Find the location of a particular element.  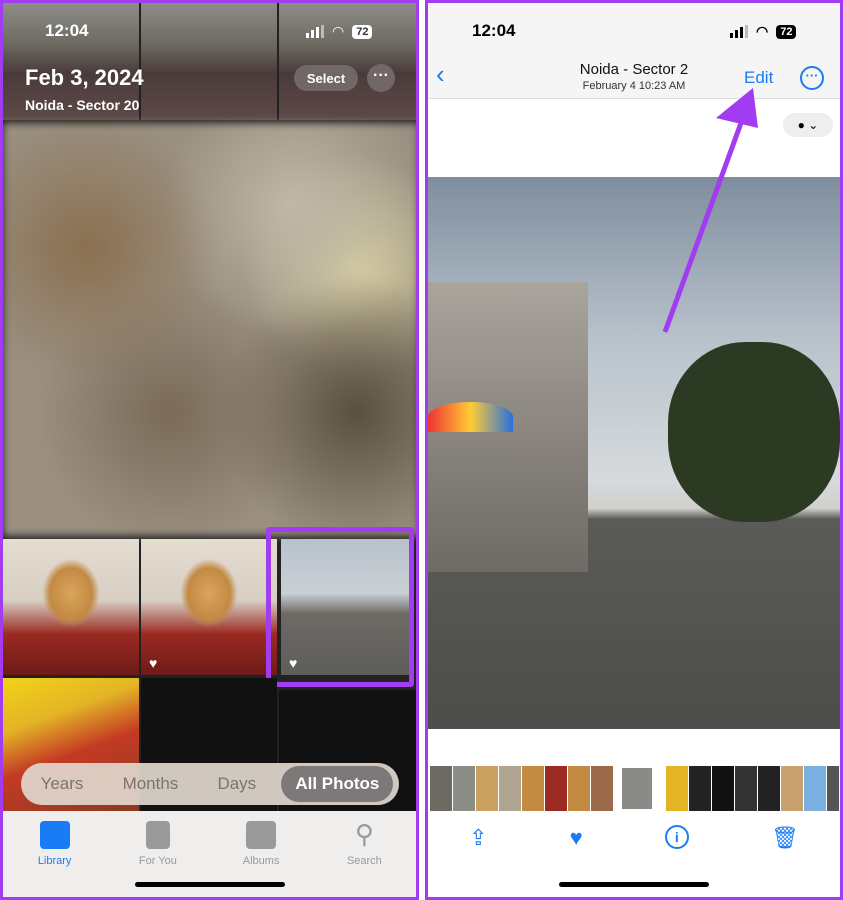

annotation-arrow is located at coordinates (710, 210).